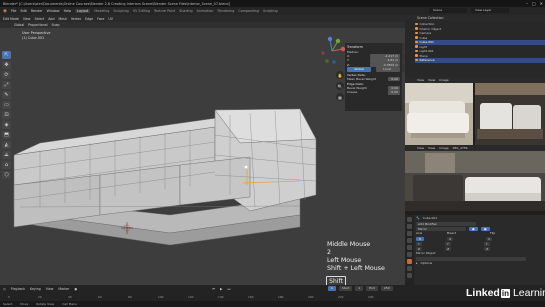  What do you see at coordinates (19, 25) in the screenshot?
I see `transform-orientation: Global` at bounding box center [19, 25].